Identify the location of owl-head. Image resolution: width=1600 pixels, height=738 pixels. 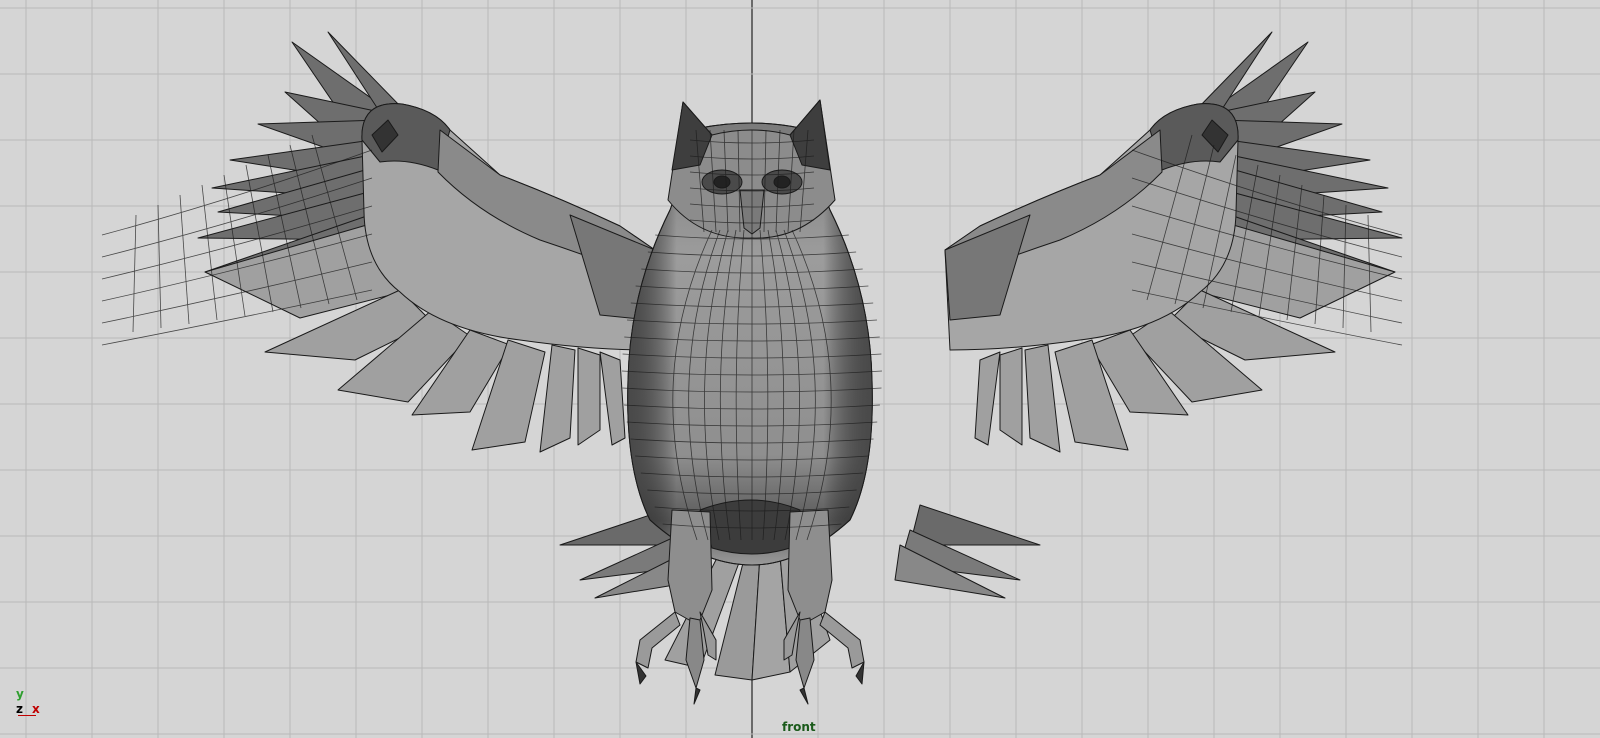
(751, 169).